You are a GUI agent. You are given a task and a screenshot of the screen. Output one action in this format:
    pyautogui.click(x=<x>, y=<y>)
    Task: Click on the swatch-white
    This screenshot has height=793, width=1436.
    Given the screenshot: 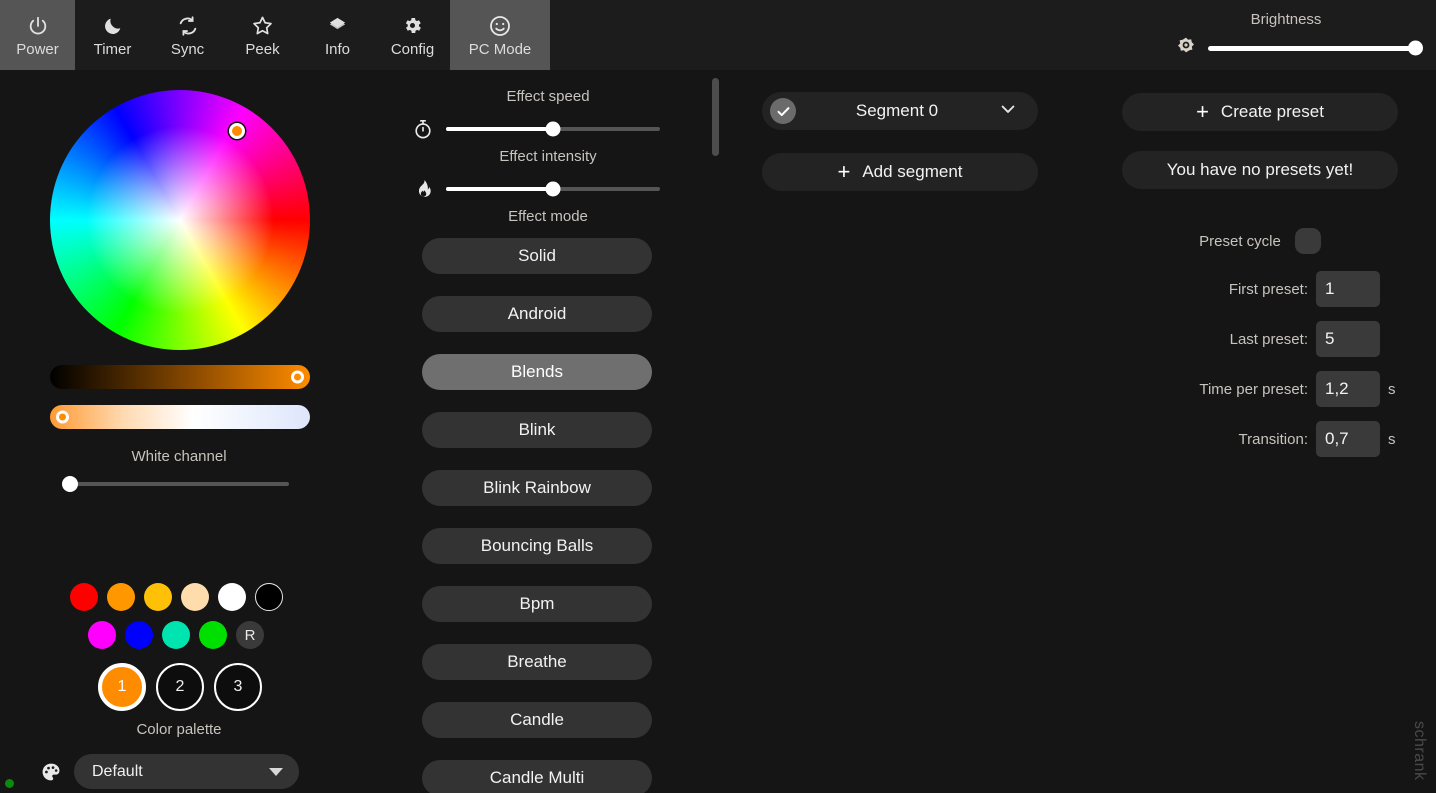 What is the action you would take?
    pyautogui.click(x=232, y=597)
    